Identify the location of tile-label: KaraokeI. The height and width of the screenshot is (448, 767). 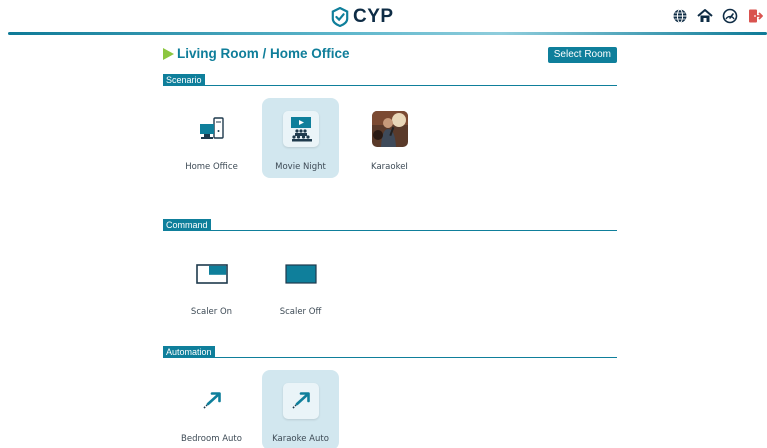
(389, 167).